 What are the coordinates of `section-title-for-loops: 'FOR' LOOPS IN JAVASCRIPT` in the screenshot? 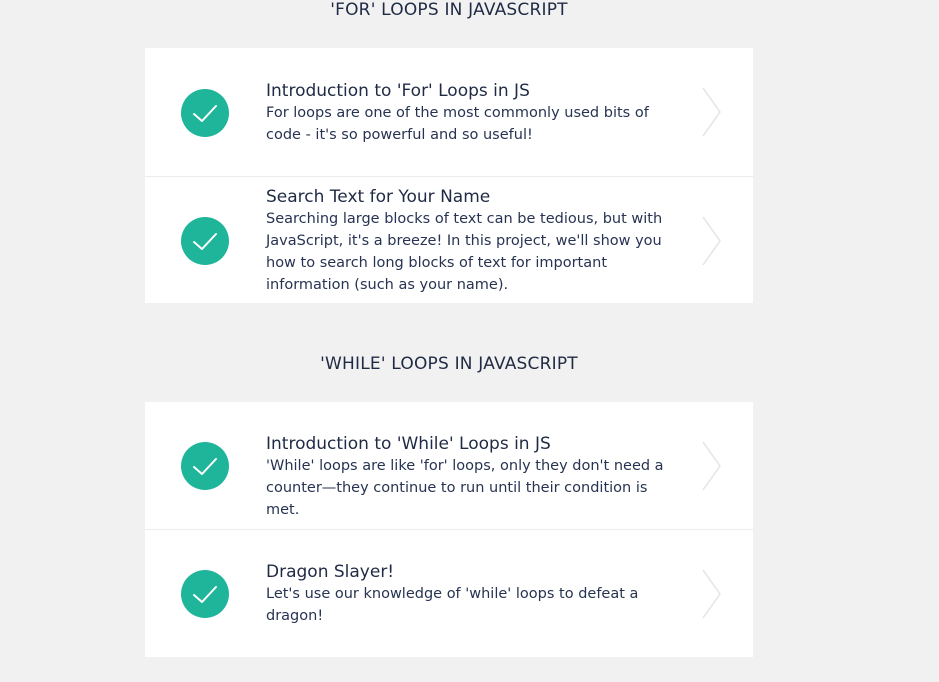 It's located at (449, 10).